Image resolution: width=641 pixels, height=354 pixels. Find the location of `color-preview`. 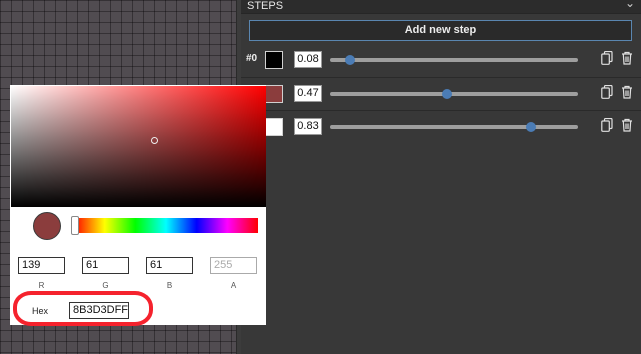

color-preview is located at coordinates (47, 226).